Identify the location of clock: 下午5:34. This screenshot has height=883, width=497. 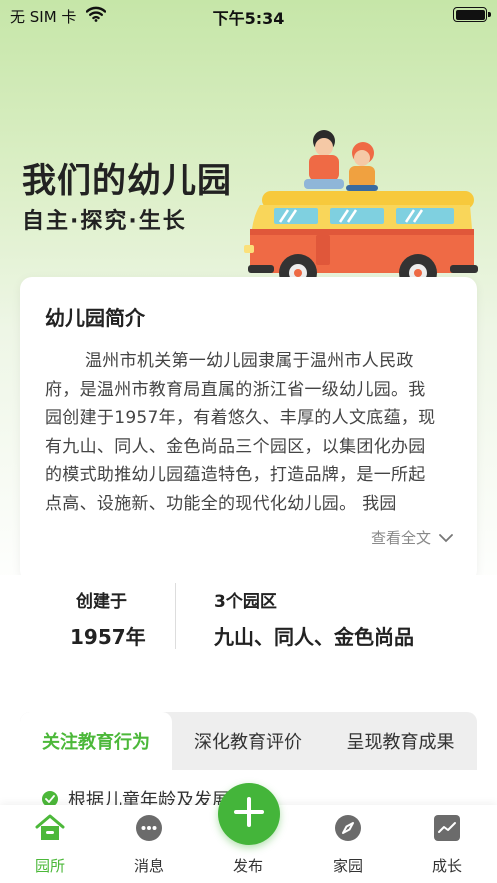
(248, 18).